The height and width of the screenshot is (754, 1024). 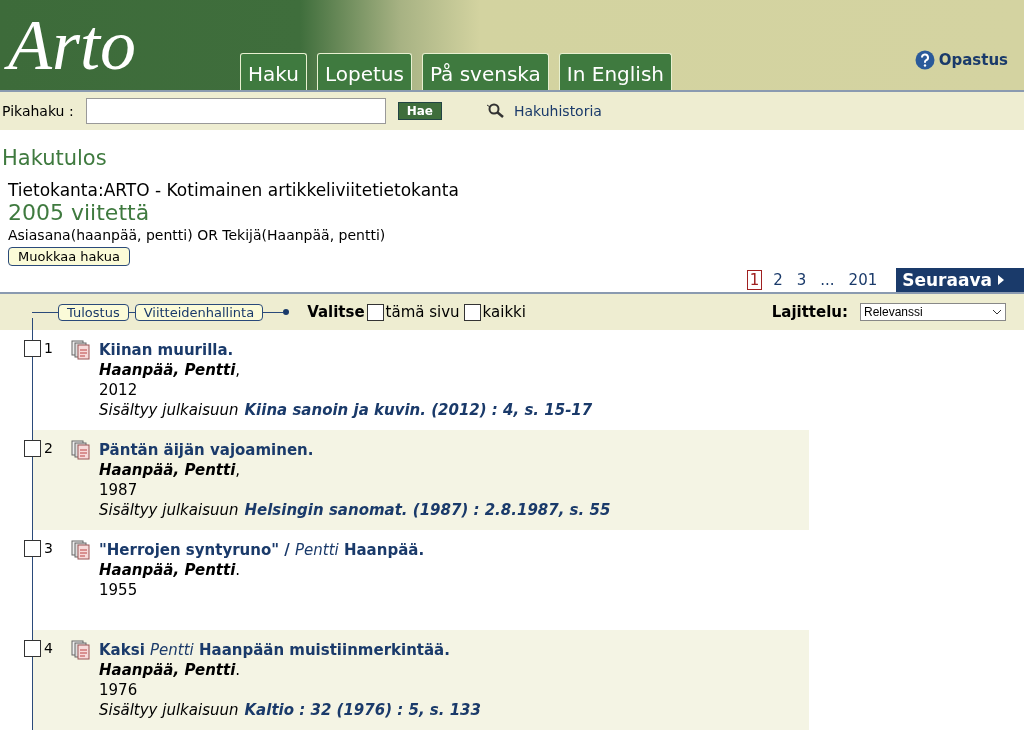 I want to click on checkbox-label: tämä sivu, so click(x=422, y=312).